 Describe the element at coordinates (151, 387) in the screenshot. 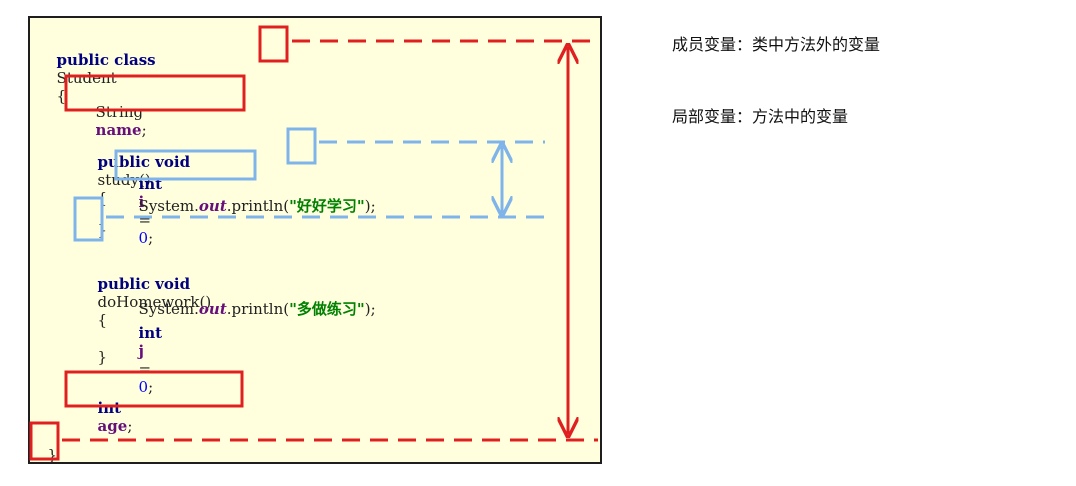

I see `local-j-semicolon: ;` at that location.